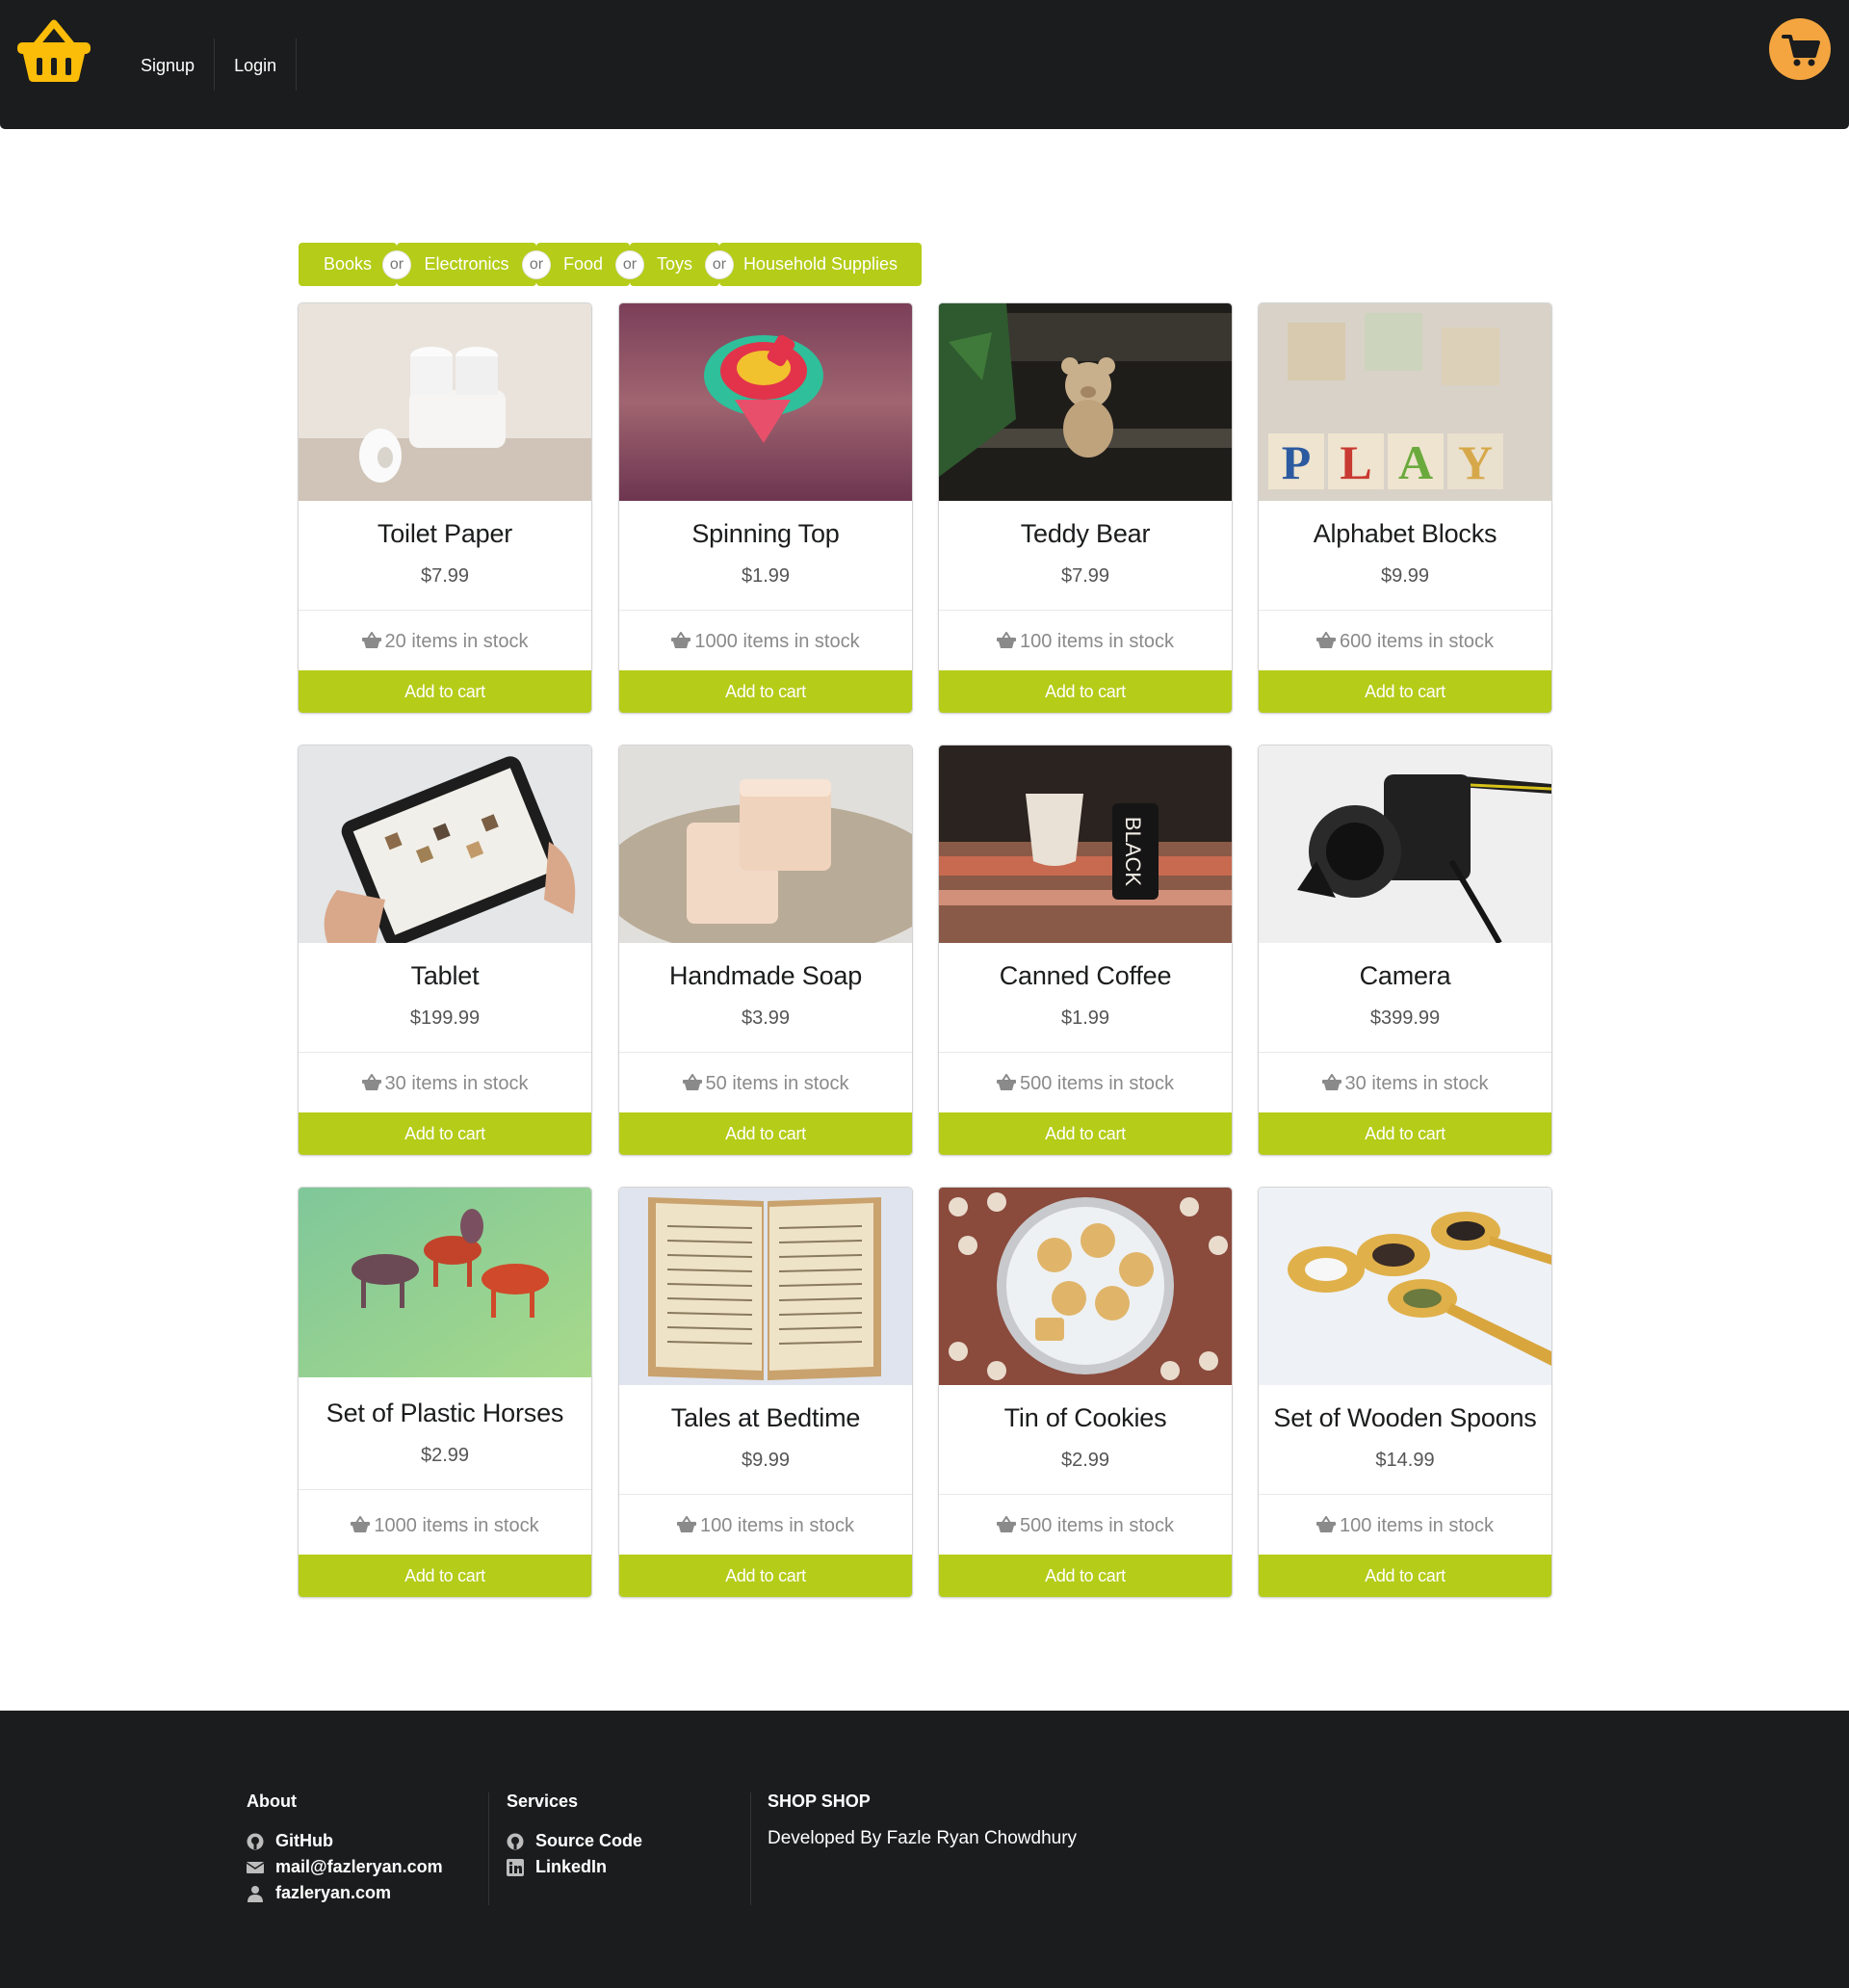  What do you see at coordinates (345, 1893) in the screenshot?
I see `footer-website-link: fazleryan.com` at bounding box center [345, 1893].